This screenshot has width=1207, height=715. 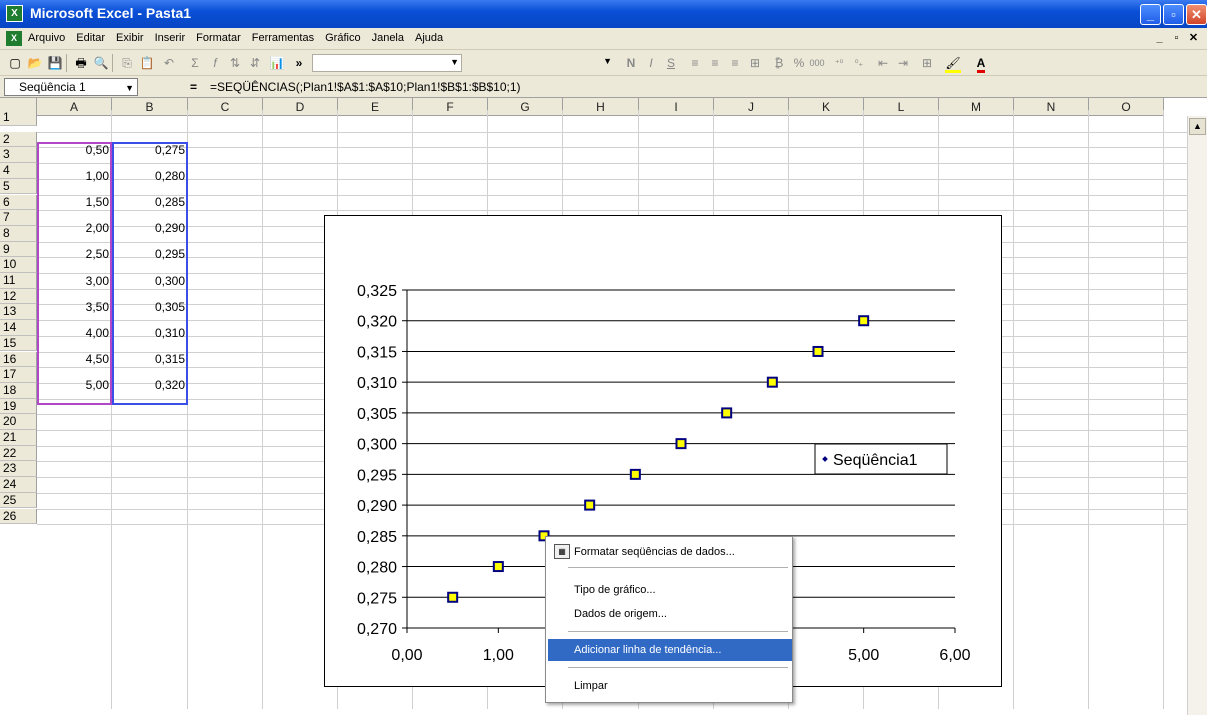 What do you see at coordinates (901, 107) in the screenshot?
I see `column-header: L` at bounding box center [901, 107].